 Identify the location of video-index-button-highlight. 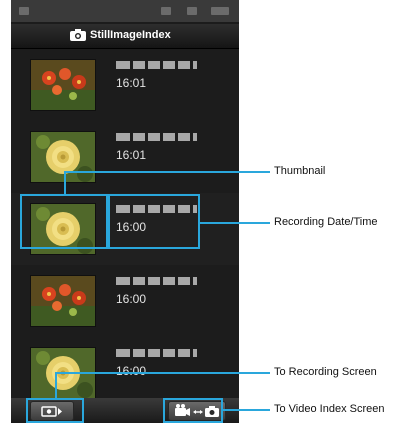
(193, 410).